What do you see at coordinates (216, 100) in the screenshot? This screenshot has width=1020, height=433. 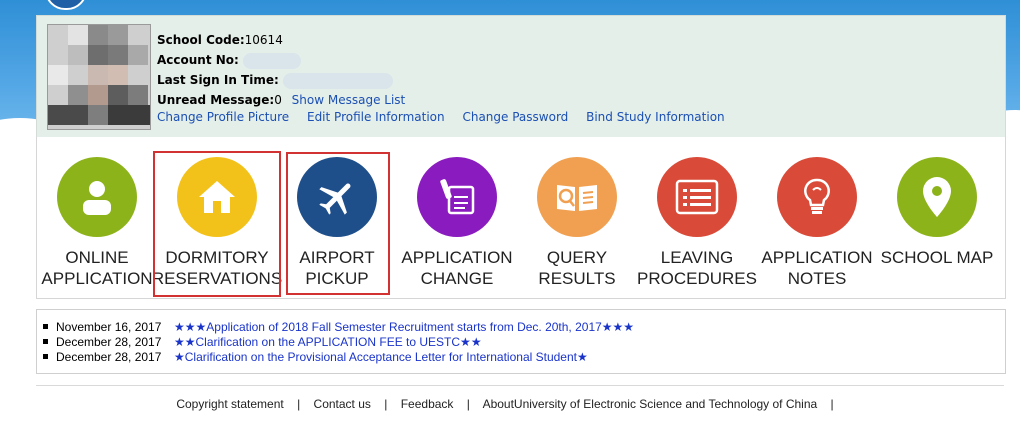 I see `unread-message-label: Unread Message:` at bounding box center [216, 100].